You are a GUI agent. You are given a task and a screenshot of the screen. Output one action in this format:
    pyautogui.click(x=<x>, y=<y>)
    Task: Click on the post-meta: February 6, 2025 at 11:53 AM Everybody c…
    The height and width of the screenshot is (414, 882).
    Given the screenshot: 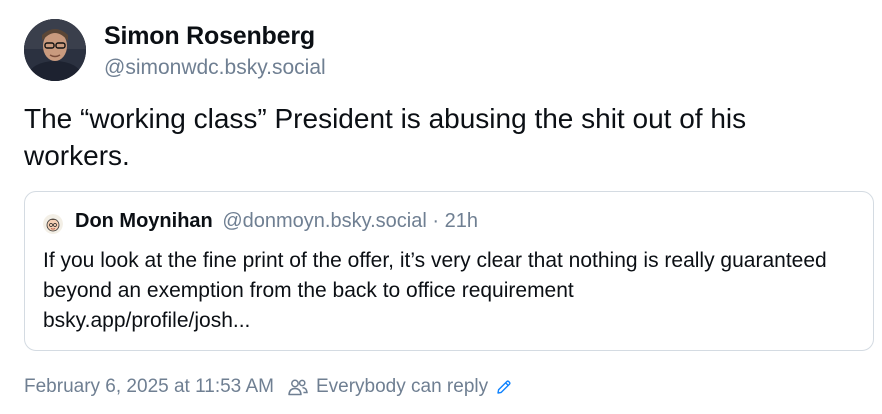 What is the action you would take?
    pyautogui.click(x=268, y=387)
    